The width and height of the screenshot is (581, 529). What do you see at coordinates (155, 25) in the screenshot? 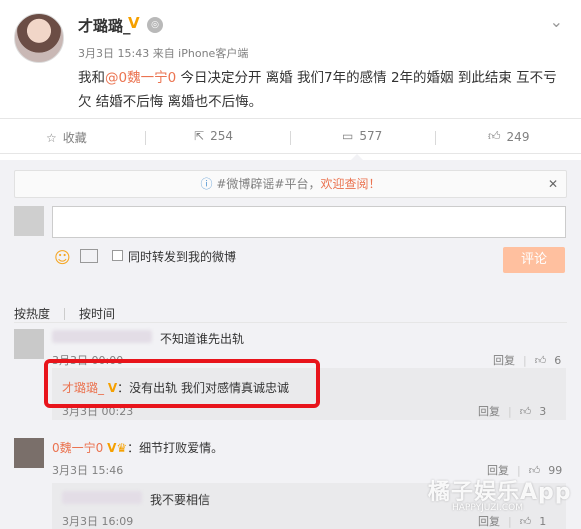
I see `vip-badge-icon: ◎` at bounding box center [155, 25].